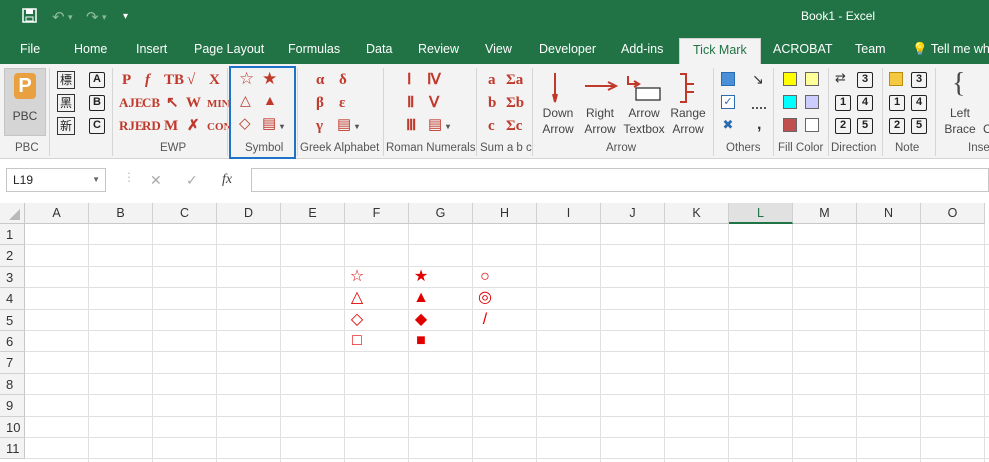 Image resolution: width=989 pixels, height=462 pixels. What do you see at coordinates (30, 49) in the screenshot?
I see `tab-file: File` at bounding box center [30, 49].